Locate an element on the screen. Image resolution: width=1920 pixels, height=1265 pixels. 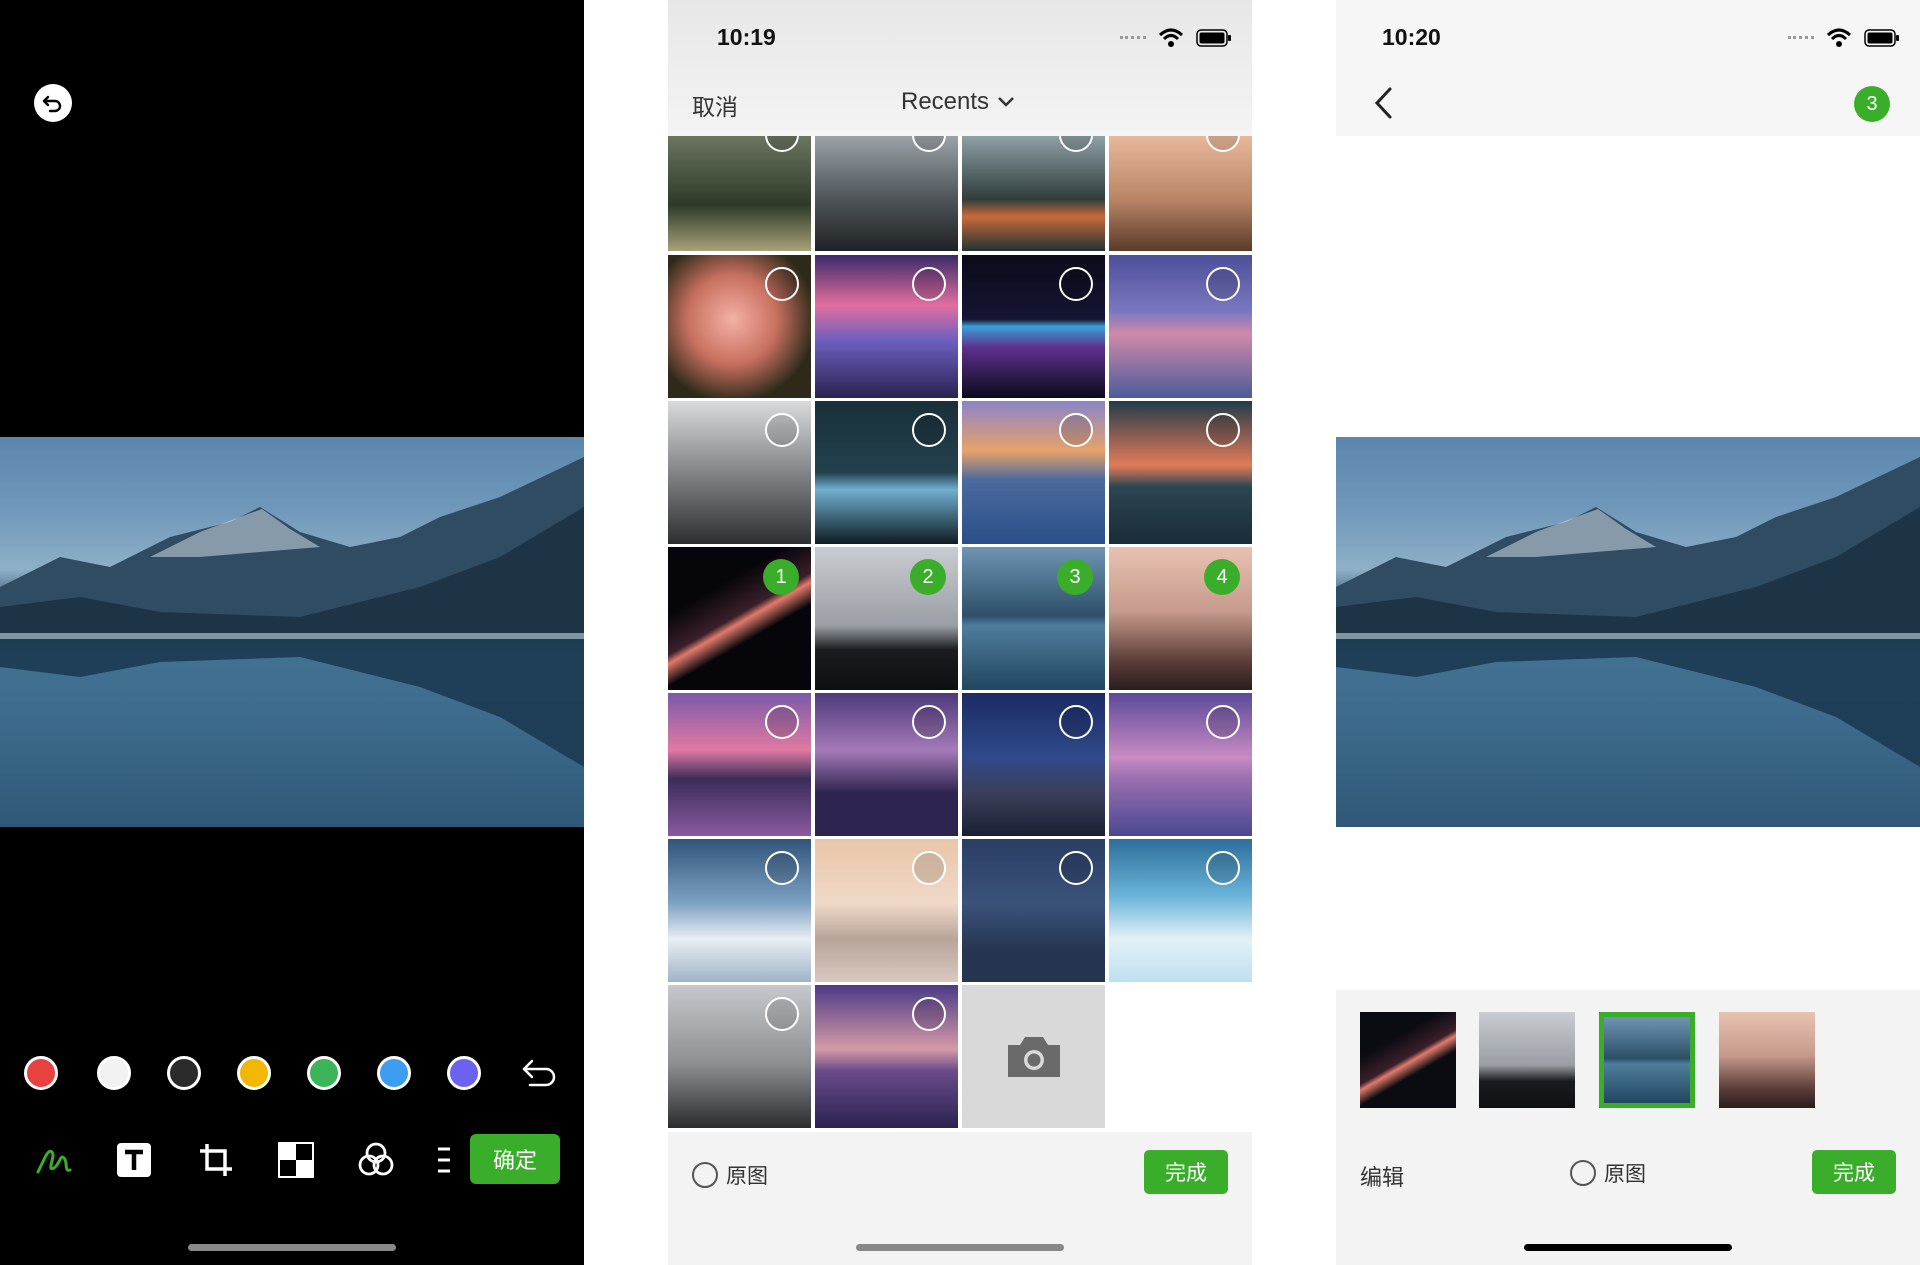
selection-number-badge: 3 is located at coordinates (1075, 577).